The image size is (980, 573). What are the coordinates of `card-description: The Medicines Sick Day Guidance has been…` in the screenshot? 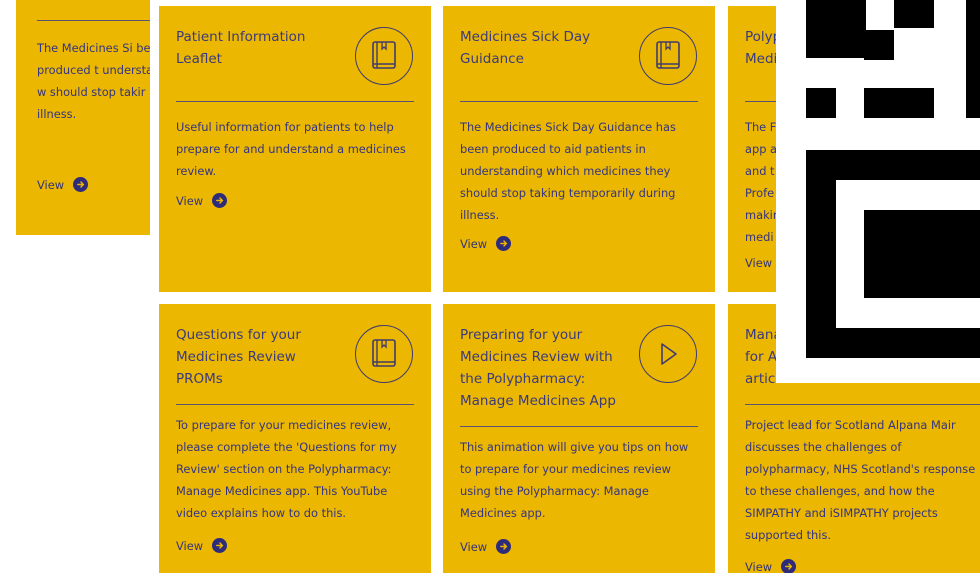 It's located at (568, 171).